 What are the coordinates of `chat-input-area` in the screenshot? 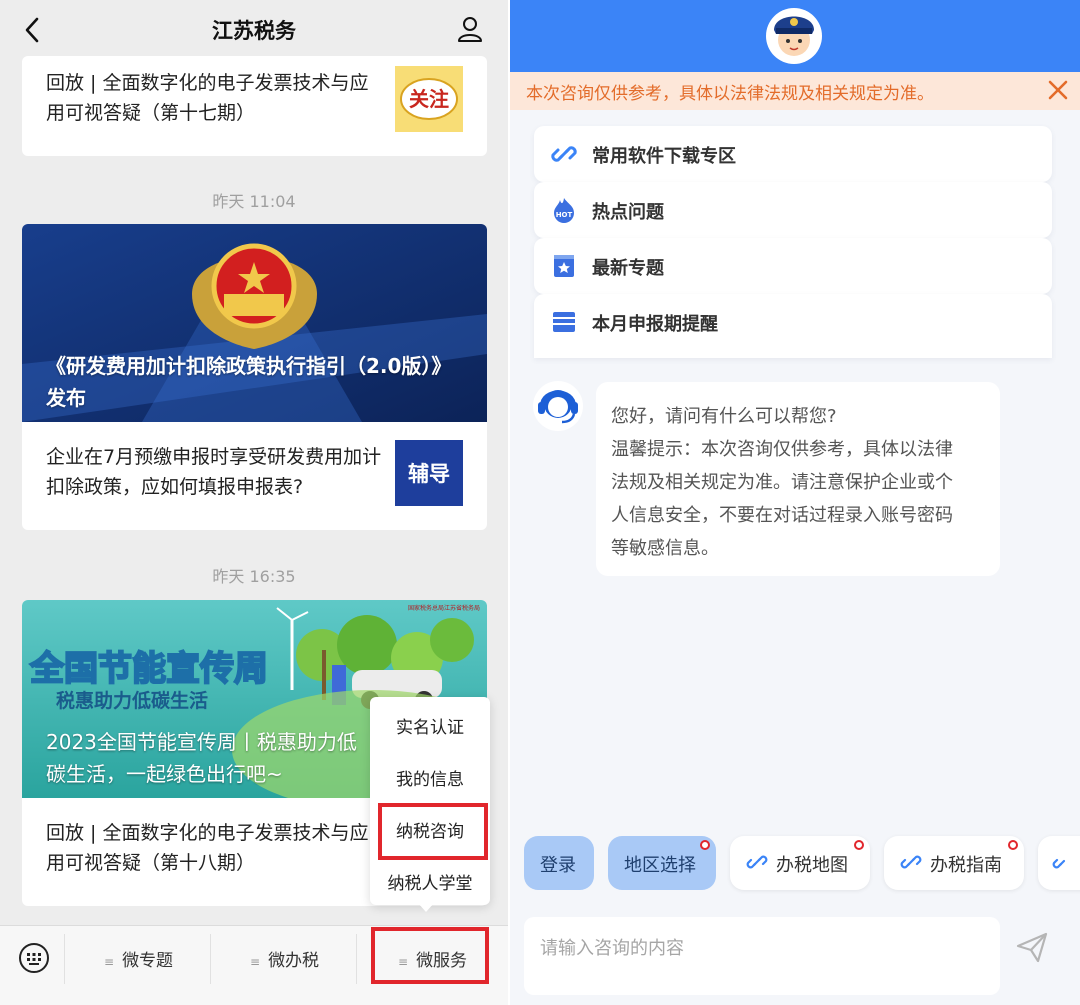 It's located at (795, 955).